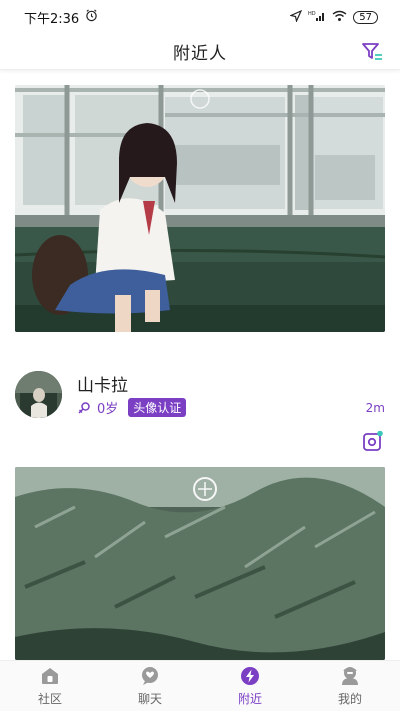 The width and height of the screenshot is (400, 711). I want to click on signal-icon: HD, so click(317, 17).